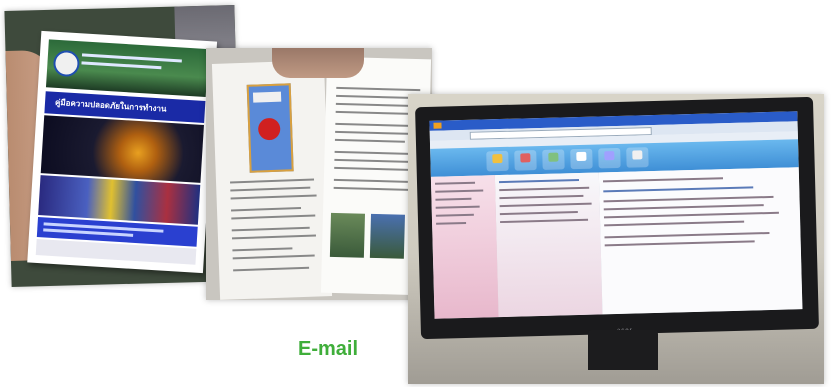 This screenshot has width=831, height=387. What do you see at coordinates (119, 200) in the screenshot?
I see `cover-workers-photo` at bounding box center [119, 200].